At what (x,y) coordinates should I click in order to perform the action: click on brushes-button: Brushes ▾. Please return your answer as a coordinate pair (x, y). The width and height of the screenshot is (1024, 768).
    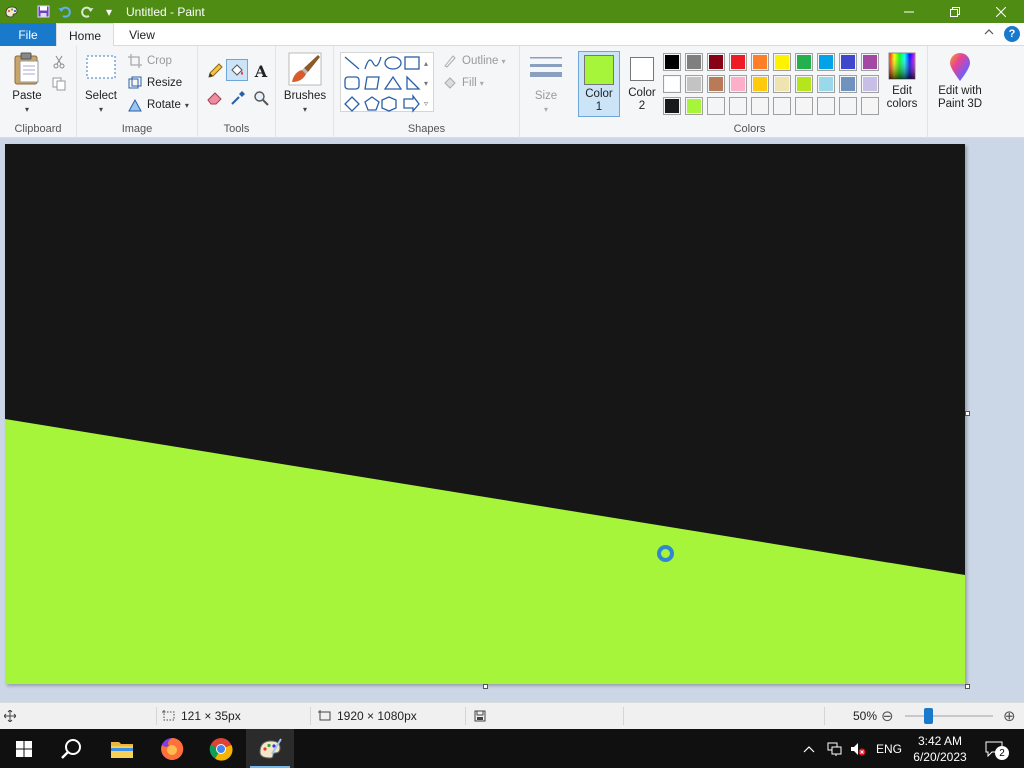
    Looking at the image, I should click on (305, 84).